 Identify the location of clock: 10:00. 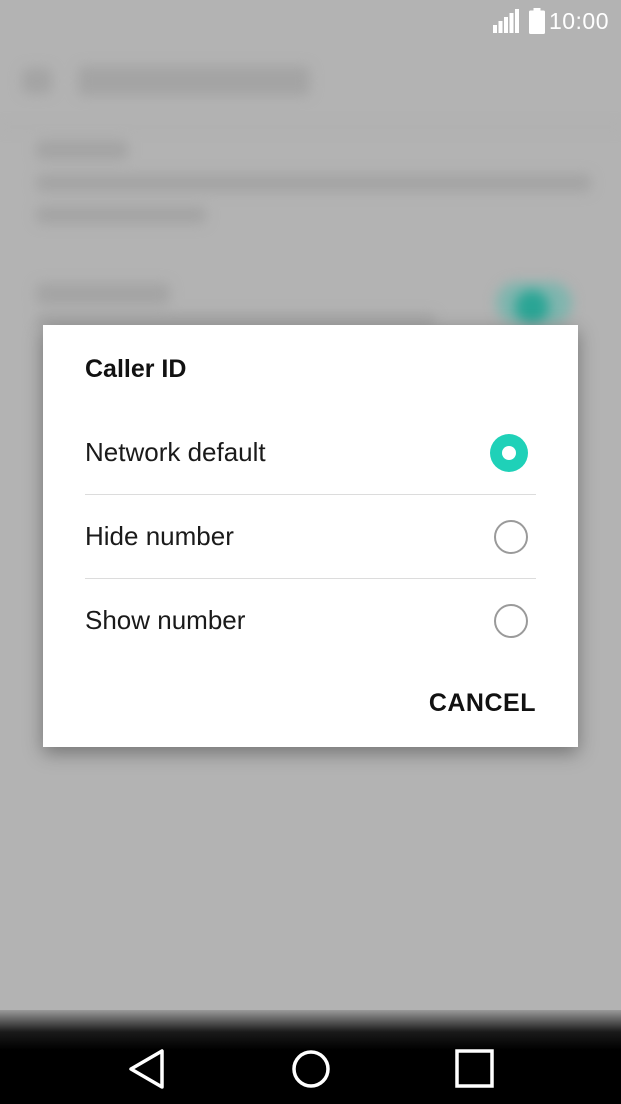
(578, 21).